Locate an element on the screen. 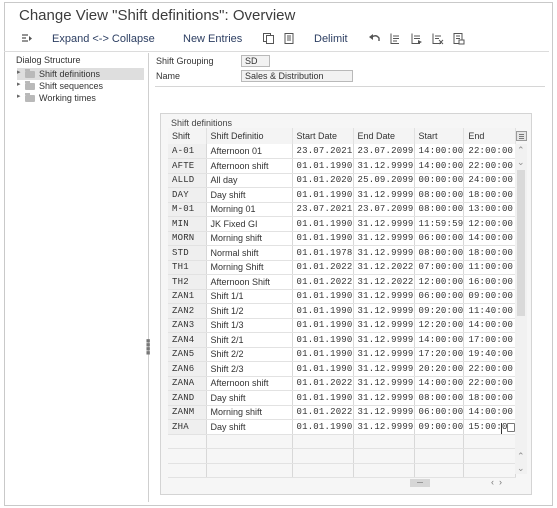 Image resolution: width=557 pixels, height=508 pixels. cell-shift-definition: Shift 2/2 is located at coordinates (249, 354).